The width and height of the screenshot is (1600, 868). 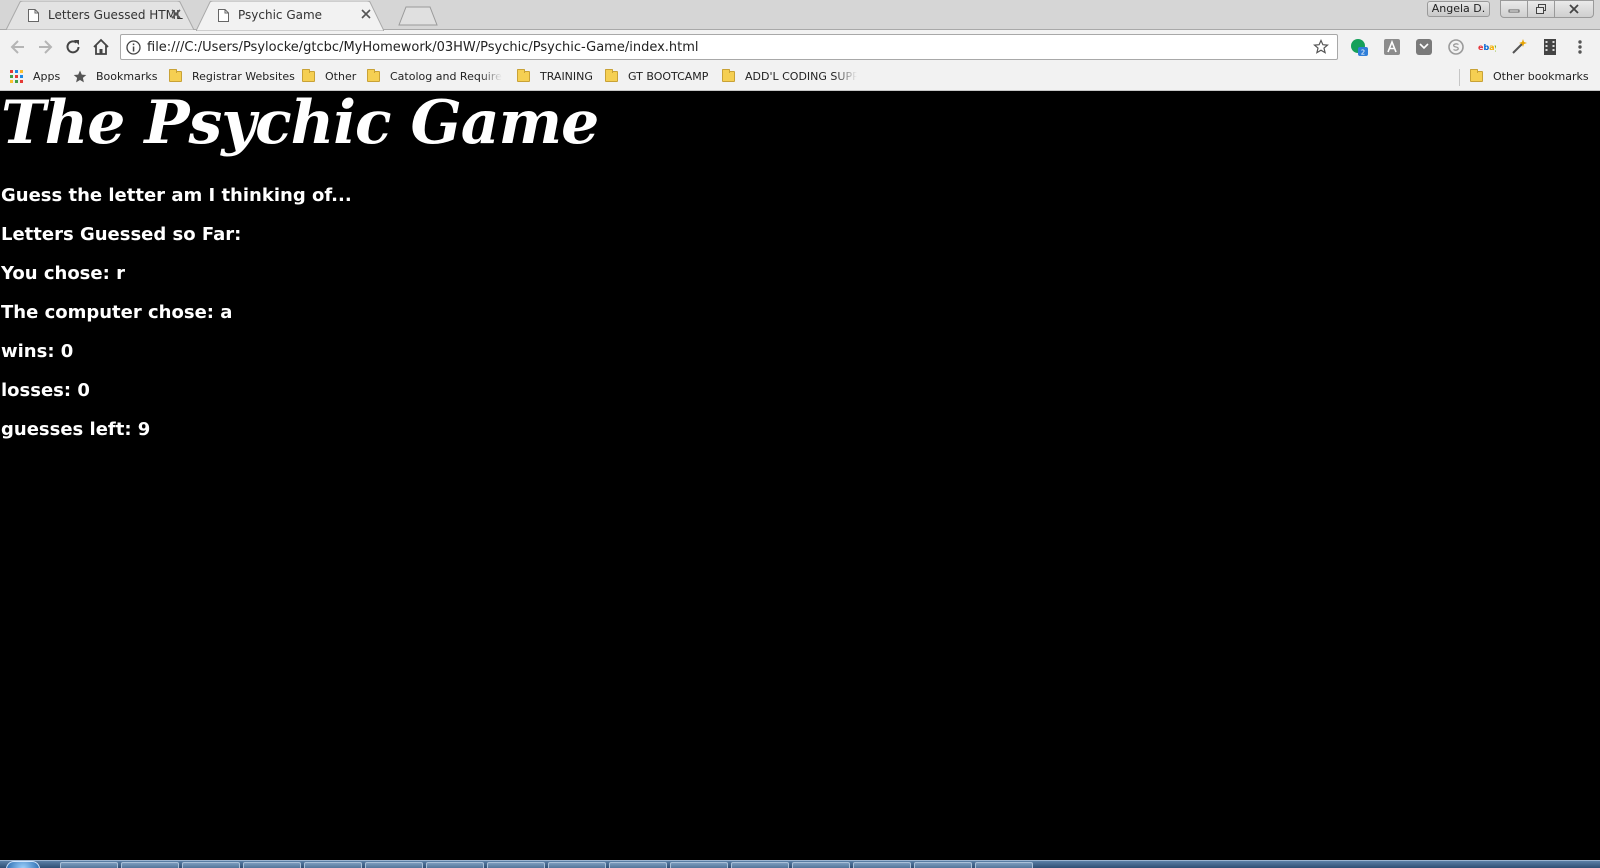 I want to click on tab-title: Psychic Game, so click(x=280, y=15).